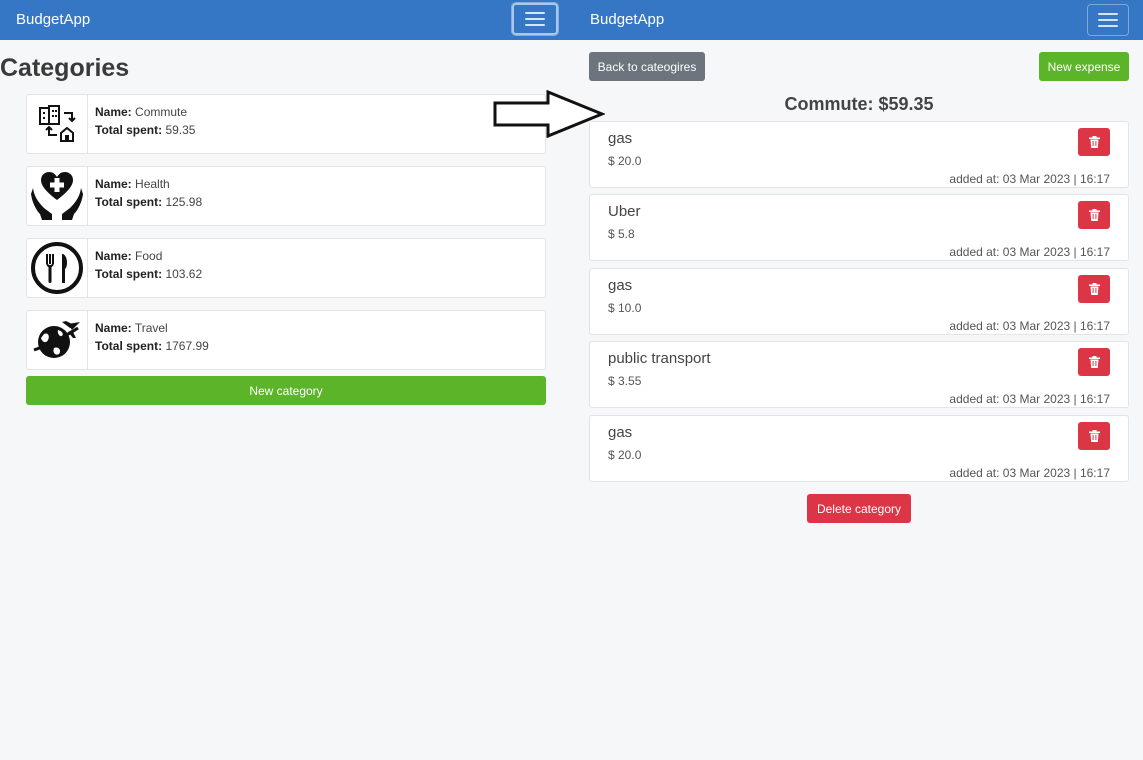 Image resolution: width=1143 pixels, height=760 pixels. I want to click on category-total: 103.62, so click(184, 274).